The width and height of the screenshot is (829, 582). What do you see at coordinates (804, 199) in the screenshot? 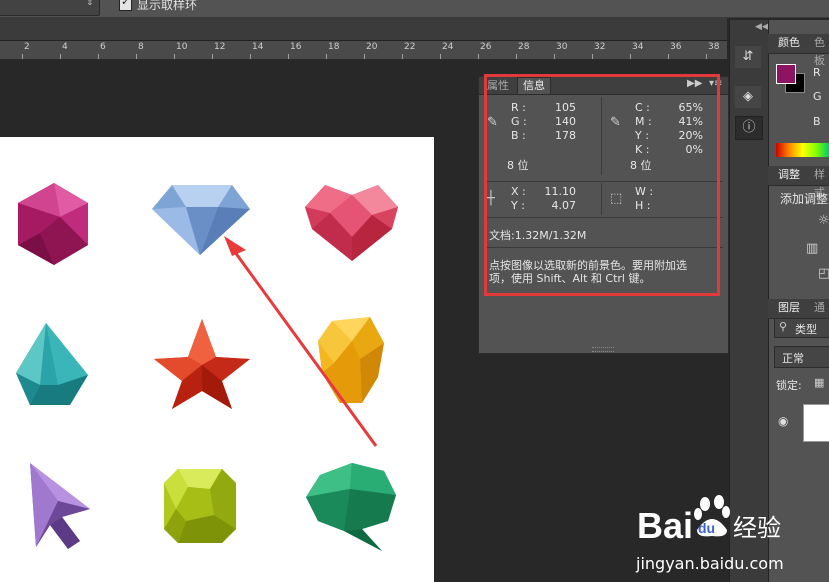
I see `add-adjustment-label: 添加调整` at bounding box center [804, 199].